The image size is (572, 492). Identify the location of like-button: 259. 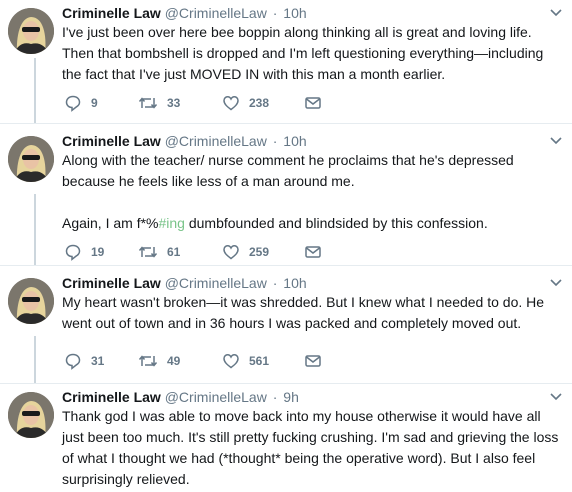
(245, 252).